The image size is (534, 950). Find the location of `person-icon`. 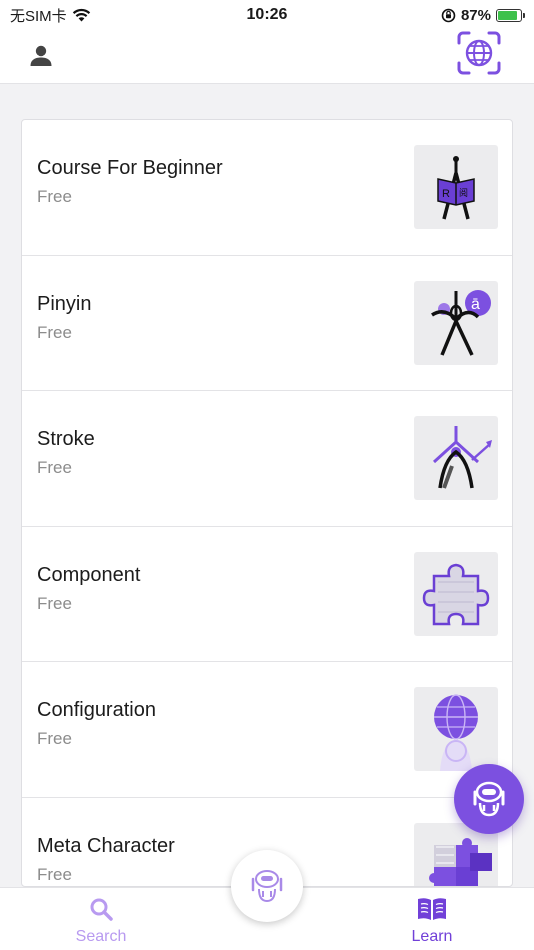

person-icon is located at coordinates (41, 55).